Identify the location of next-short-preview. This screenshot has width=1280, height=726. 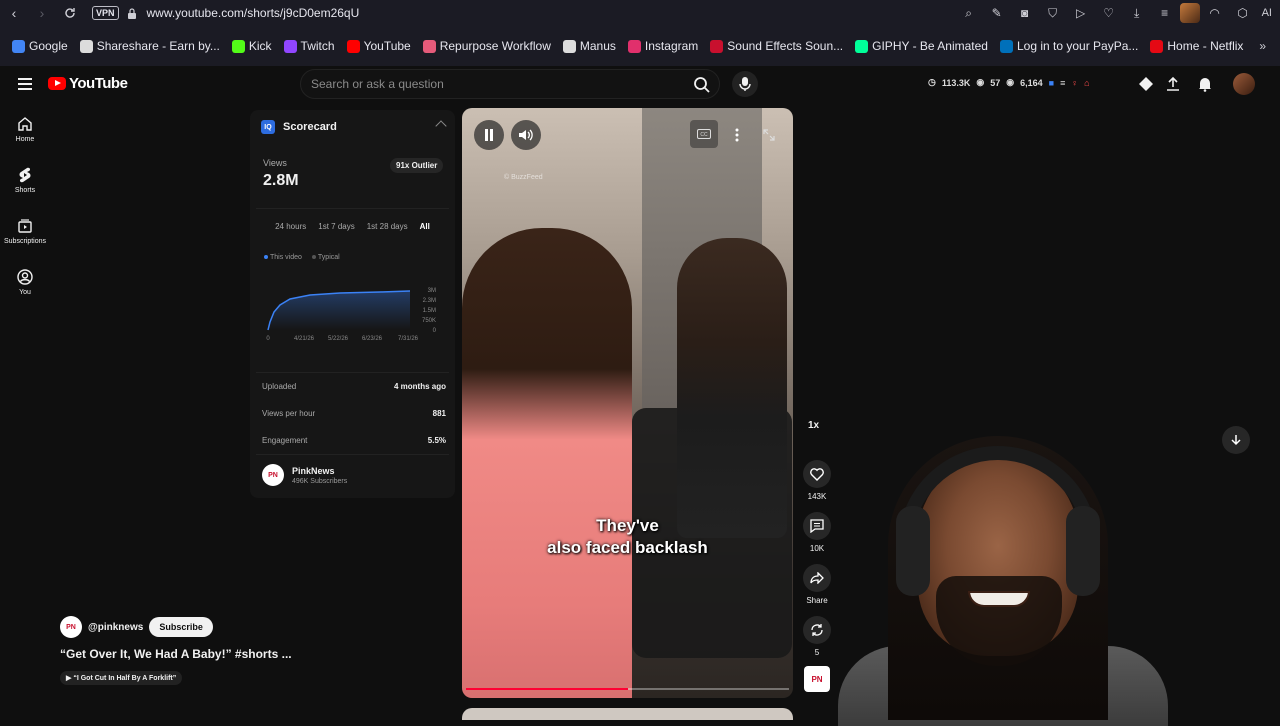
(627, 714).